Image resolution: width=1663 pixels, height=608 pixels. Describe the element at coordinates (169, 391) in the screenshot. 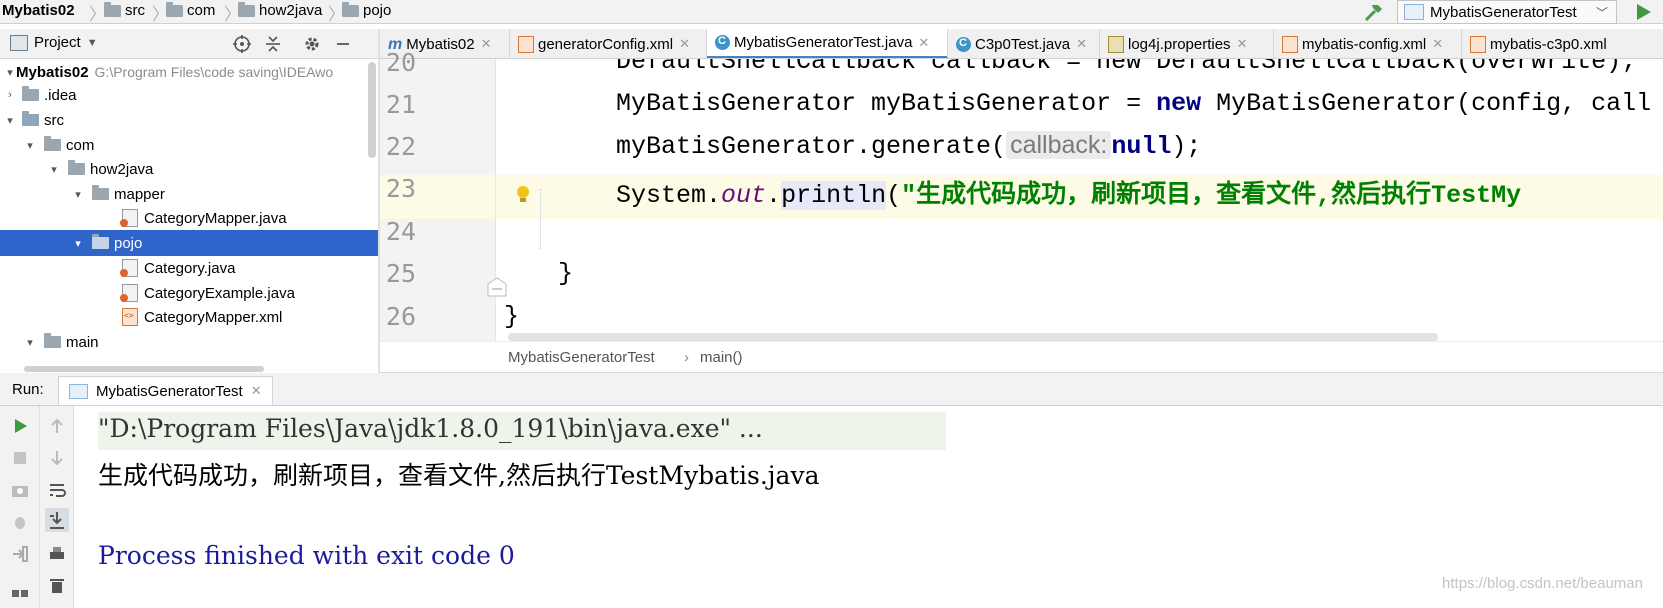

I see `run-tab-label: MybatisGeneratorTest` at that location.